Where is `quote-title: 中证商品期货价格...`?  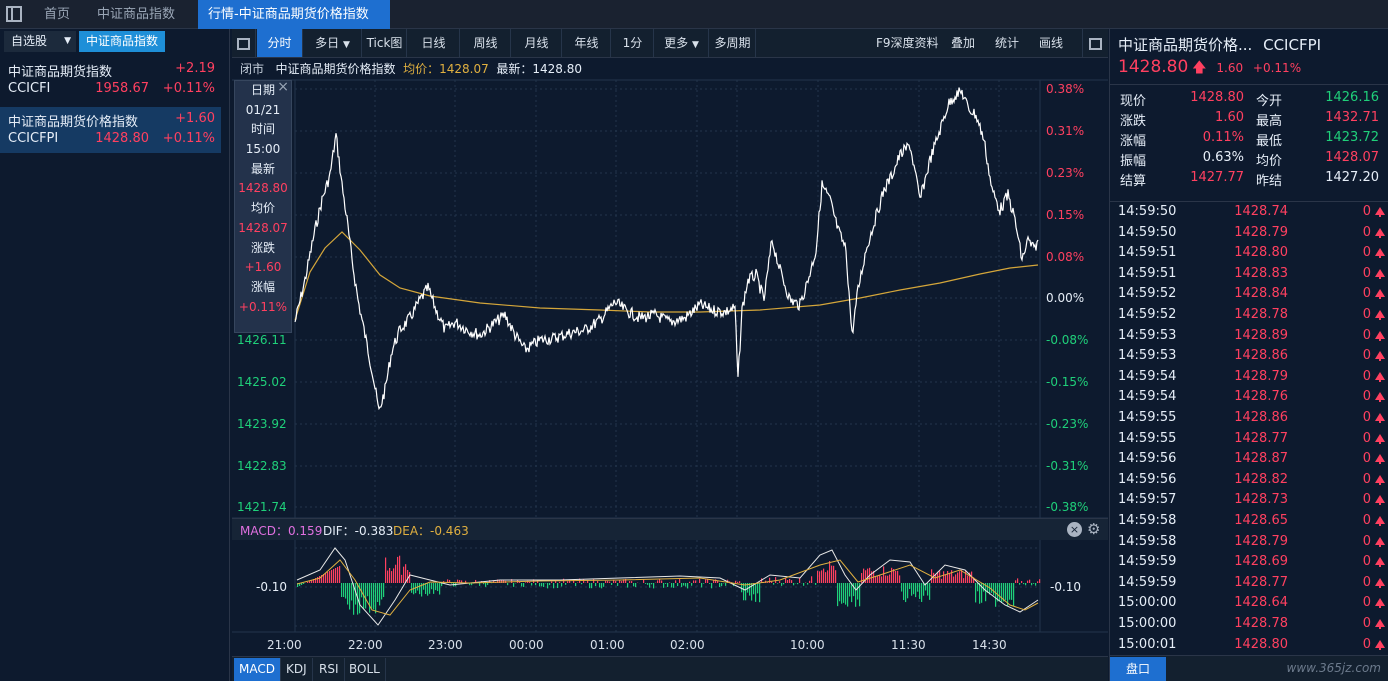 quote-title: 中证商品期货价格... is located at coordinates (1185, 45).